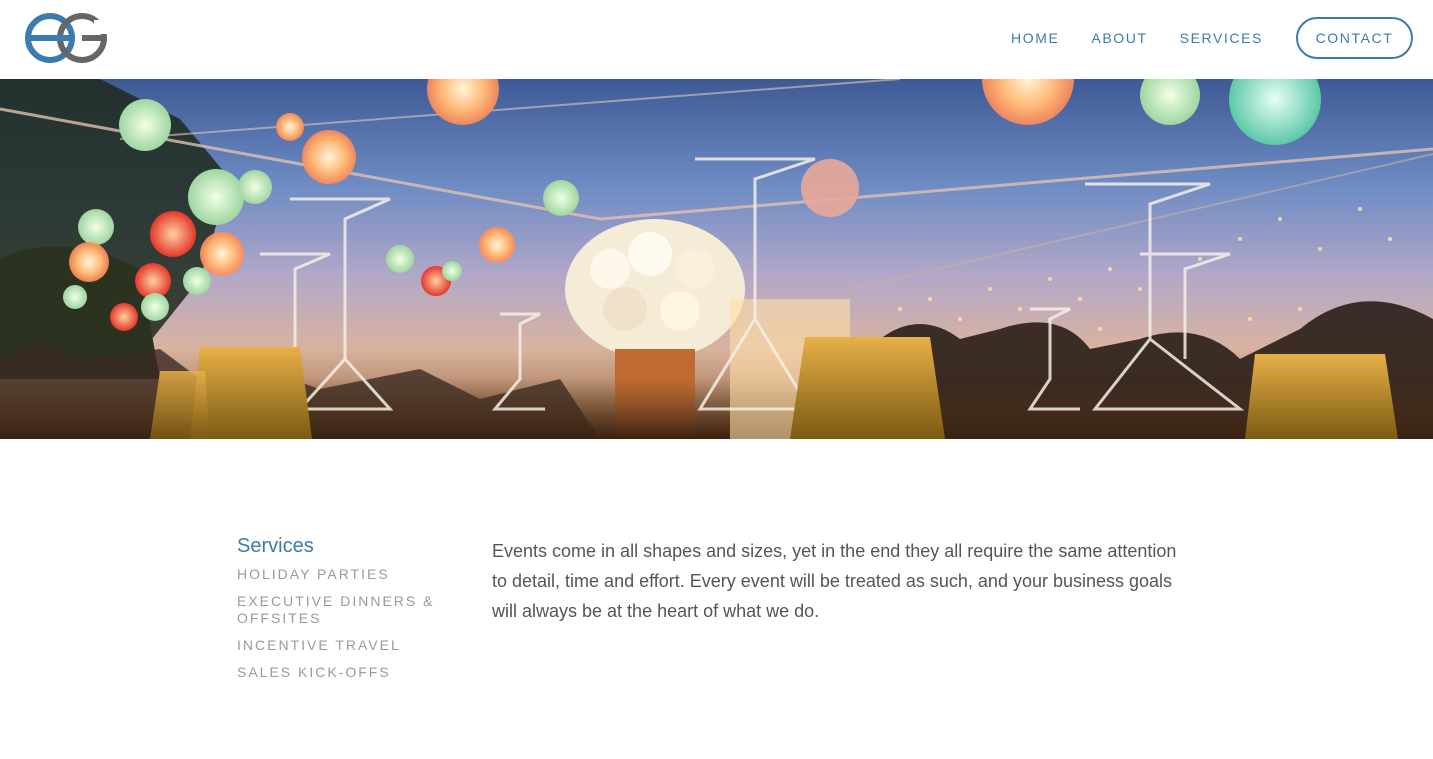 This screenshot has width=1433, height=759. I want to click on sidebar-link-holiday-parties: HOLIDAY PARTIES, so click(313, 574).